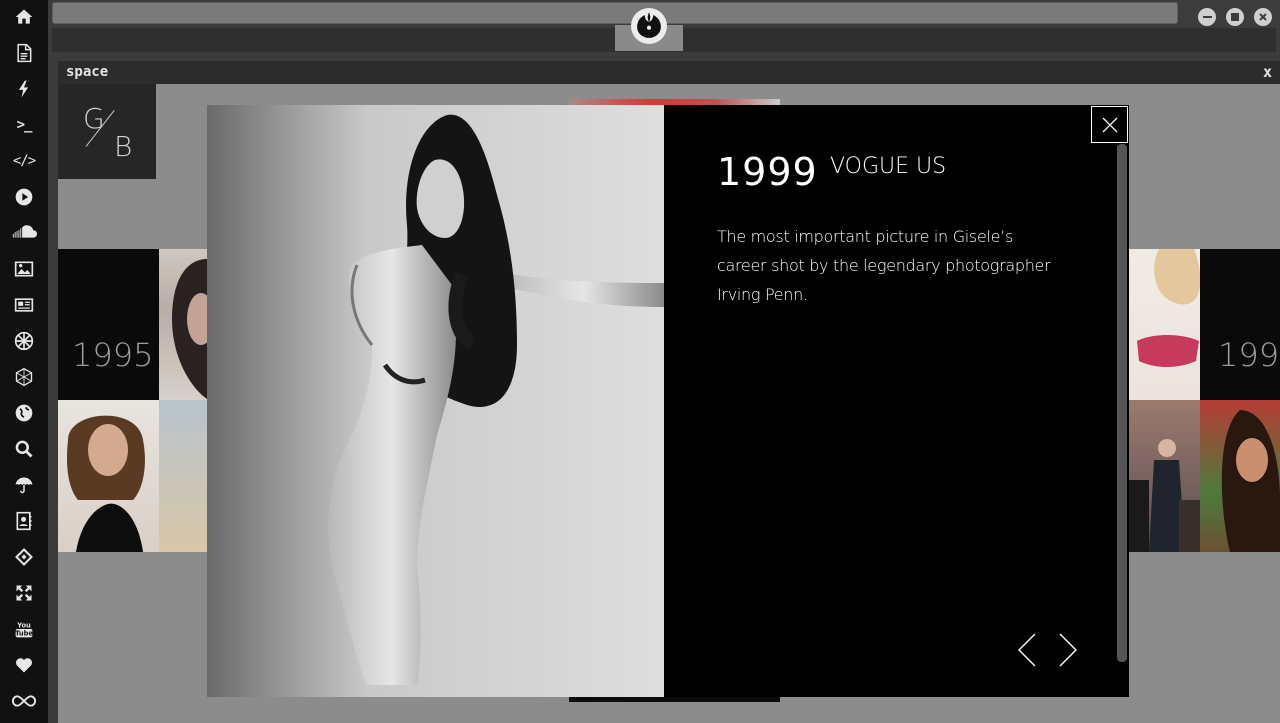 This screenshot has height=723, width=1280. What do you see at coordinates (24, 634) in the screenshot?
I see `svg-text: Tube` at bounding box center [24, 634].